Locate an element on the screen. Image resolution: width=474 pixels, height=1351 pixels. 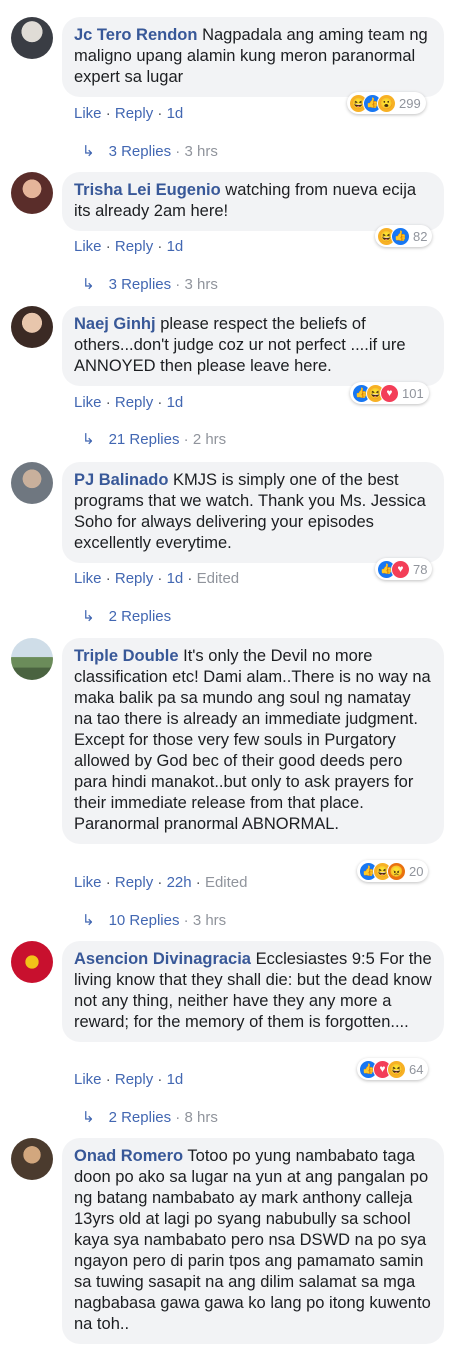
view-replies: ↳ 2 Replies · 8 hrs is located at coordinates (150, 1117).